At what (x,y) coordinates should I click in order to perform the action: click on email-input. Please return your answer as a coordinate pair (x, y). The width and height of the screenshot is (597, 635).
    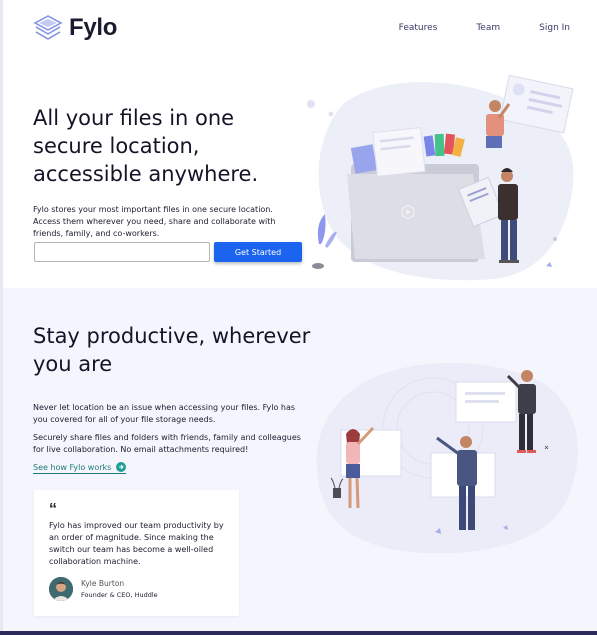
    Looking at the image, I should click on (122, 252).